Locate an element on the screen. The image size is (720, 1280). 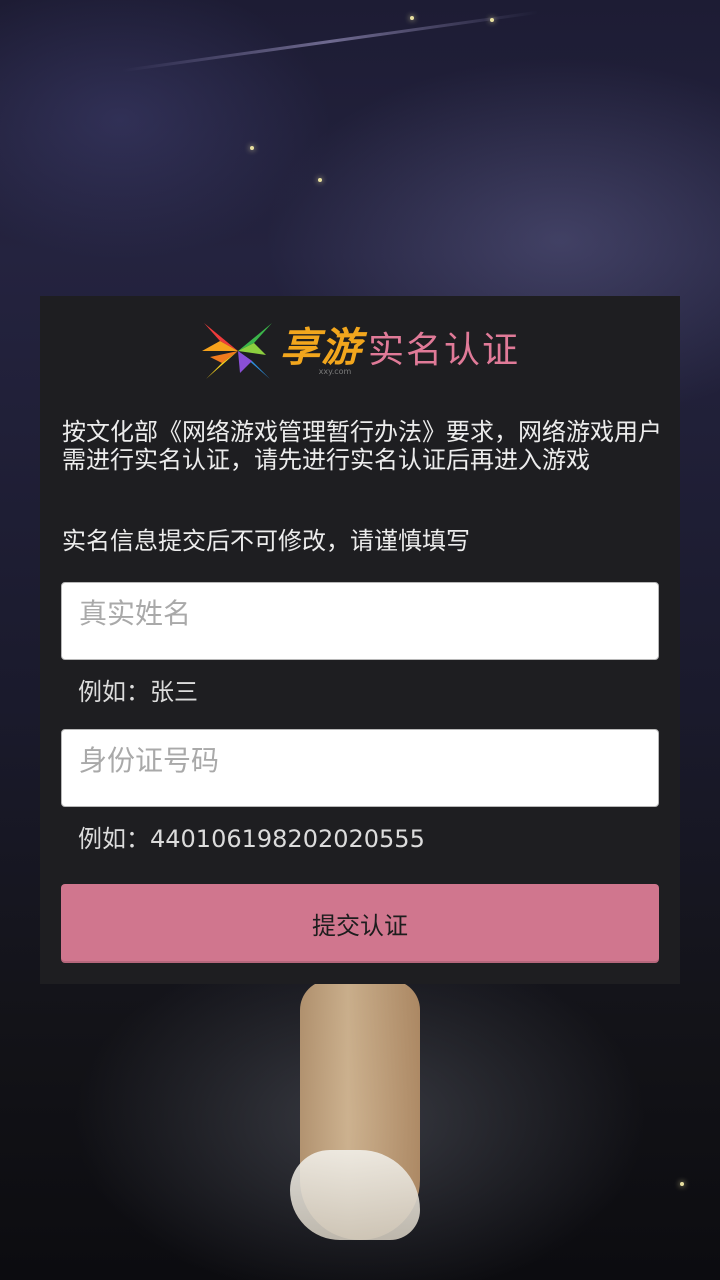
sky-streak is located at coordinates (330, 41).